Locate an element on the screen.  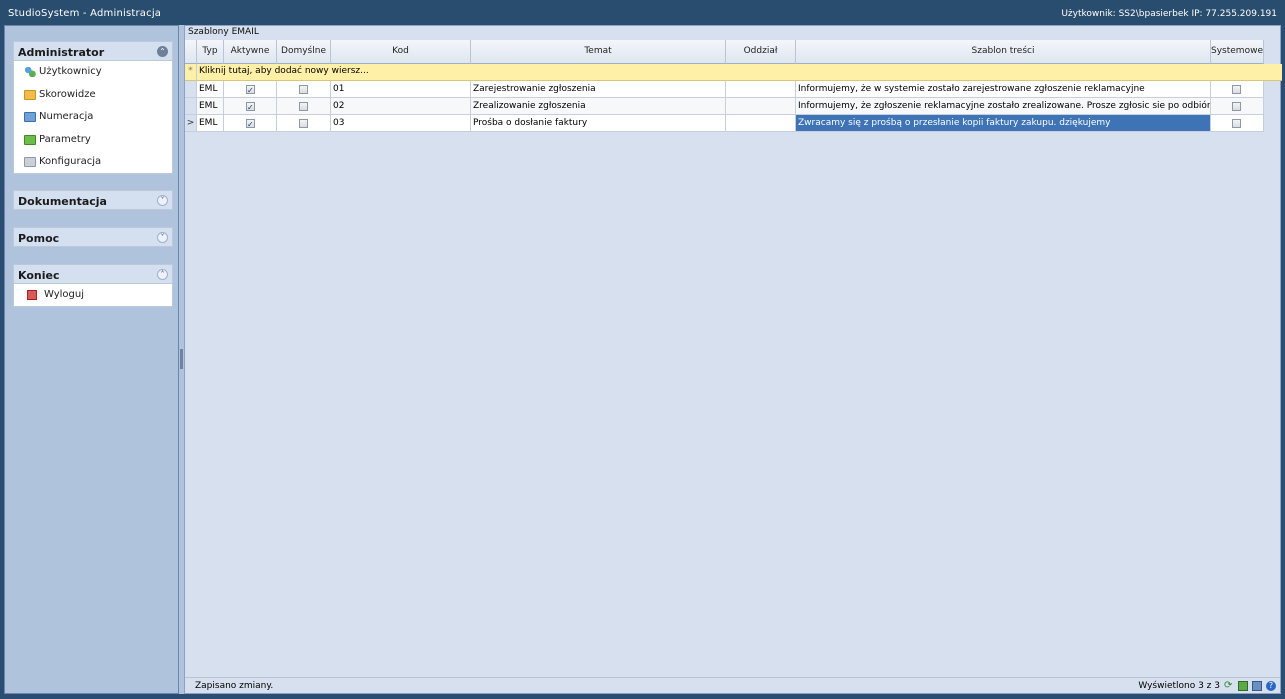
section-title: Pomoc is located at coordinates (39, 238).